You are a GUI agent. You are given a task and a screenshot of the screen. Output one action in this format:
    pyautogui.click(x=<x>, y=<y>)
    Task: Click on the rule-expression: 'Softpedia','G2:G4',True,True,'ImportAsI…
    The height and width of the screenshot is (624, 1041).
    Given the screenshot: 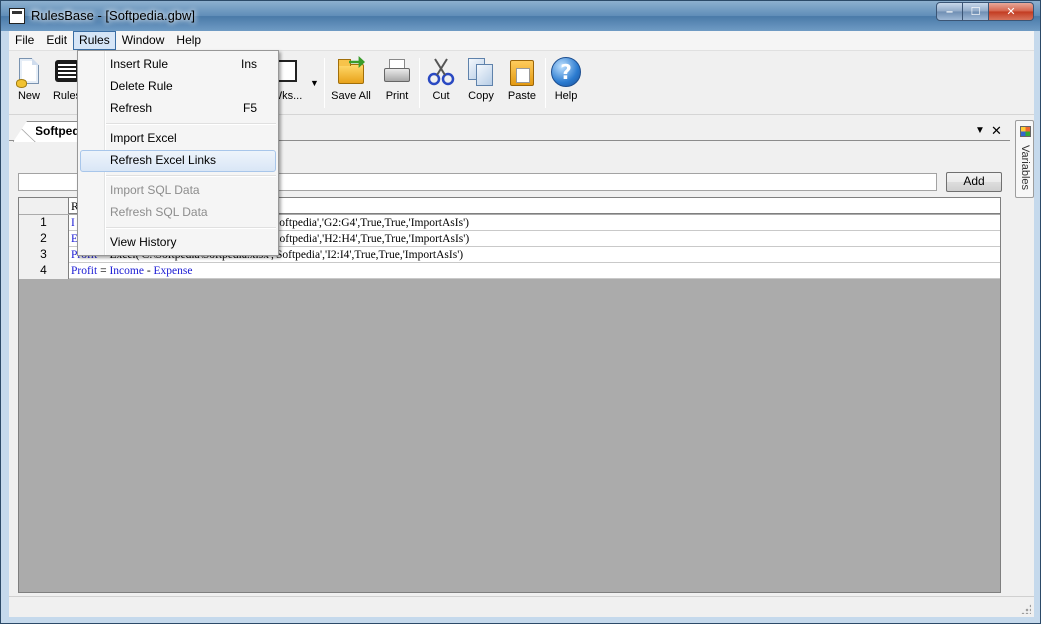 What is the action you would take?
    pyautogui.click(x=369, y=223)
    